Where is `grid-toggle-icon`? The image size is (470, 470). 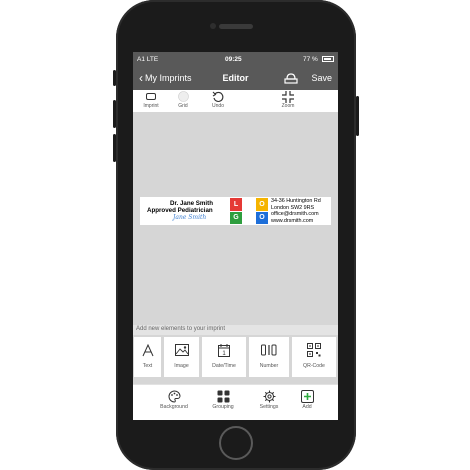
grid-toggle-icon is located at coordinates (183, 96).